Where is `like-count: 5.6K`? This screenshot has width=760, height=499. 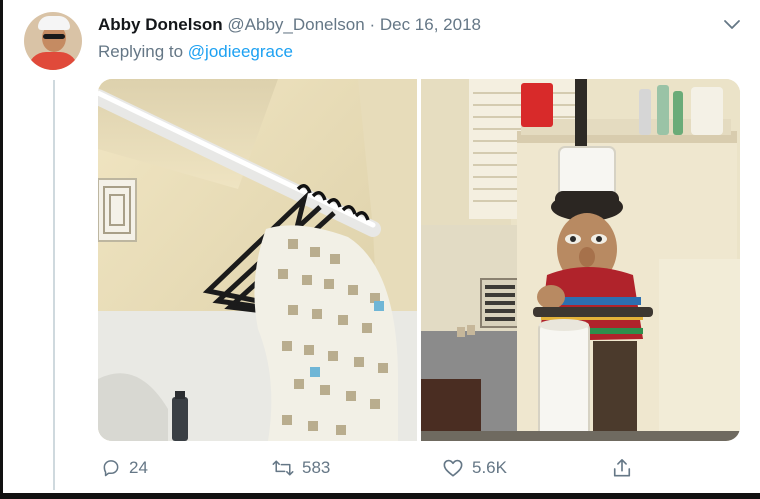
like-count: 5.6K is located at coordinates (489, 467).